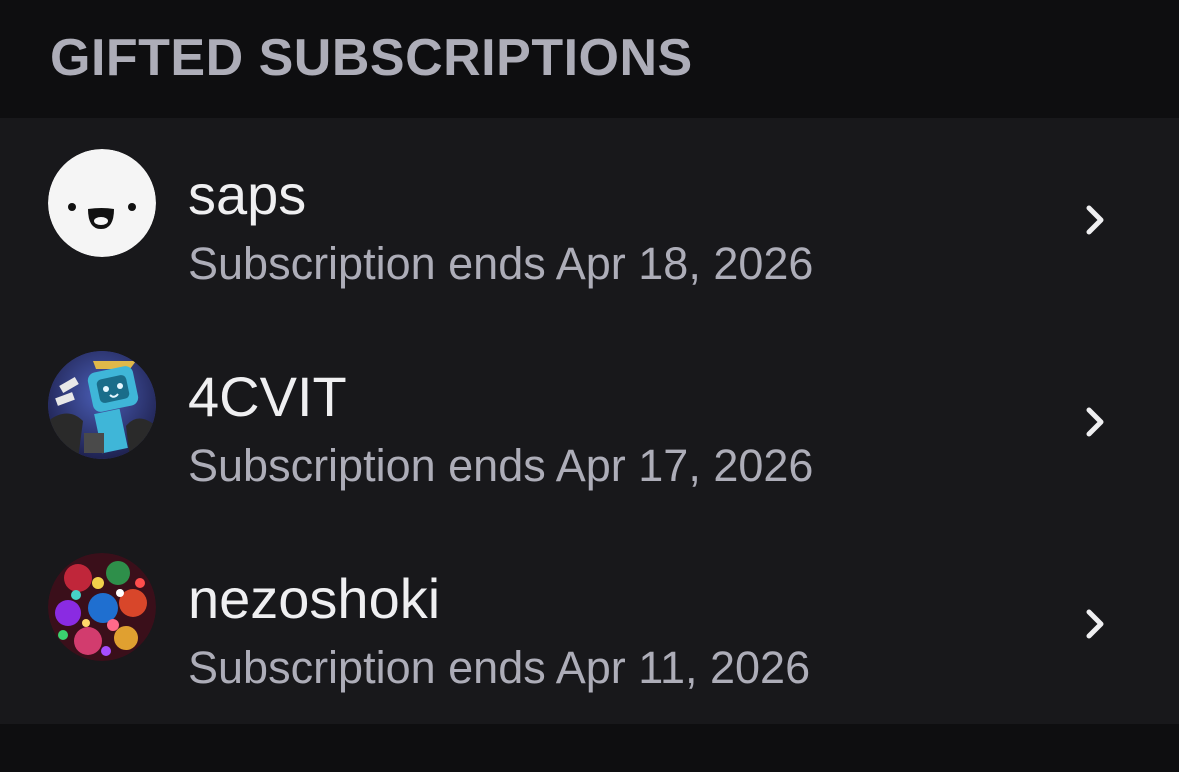 The width and height of the screenshot is (1179, 772). What do you see at coordinates (499, 667) in the screenshot?
I see `subscription-end-date: Subscription ends Apr 11, 2026` at bounding box center [499, 667].